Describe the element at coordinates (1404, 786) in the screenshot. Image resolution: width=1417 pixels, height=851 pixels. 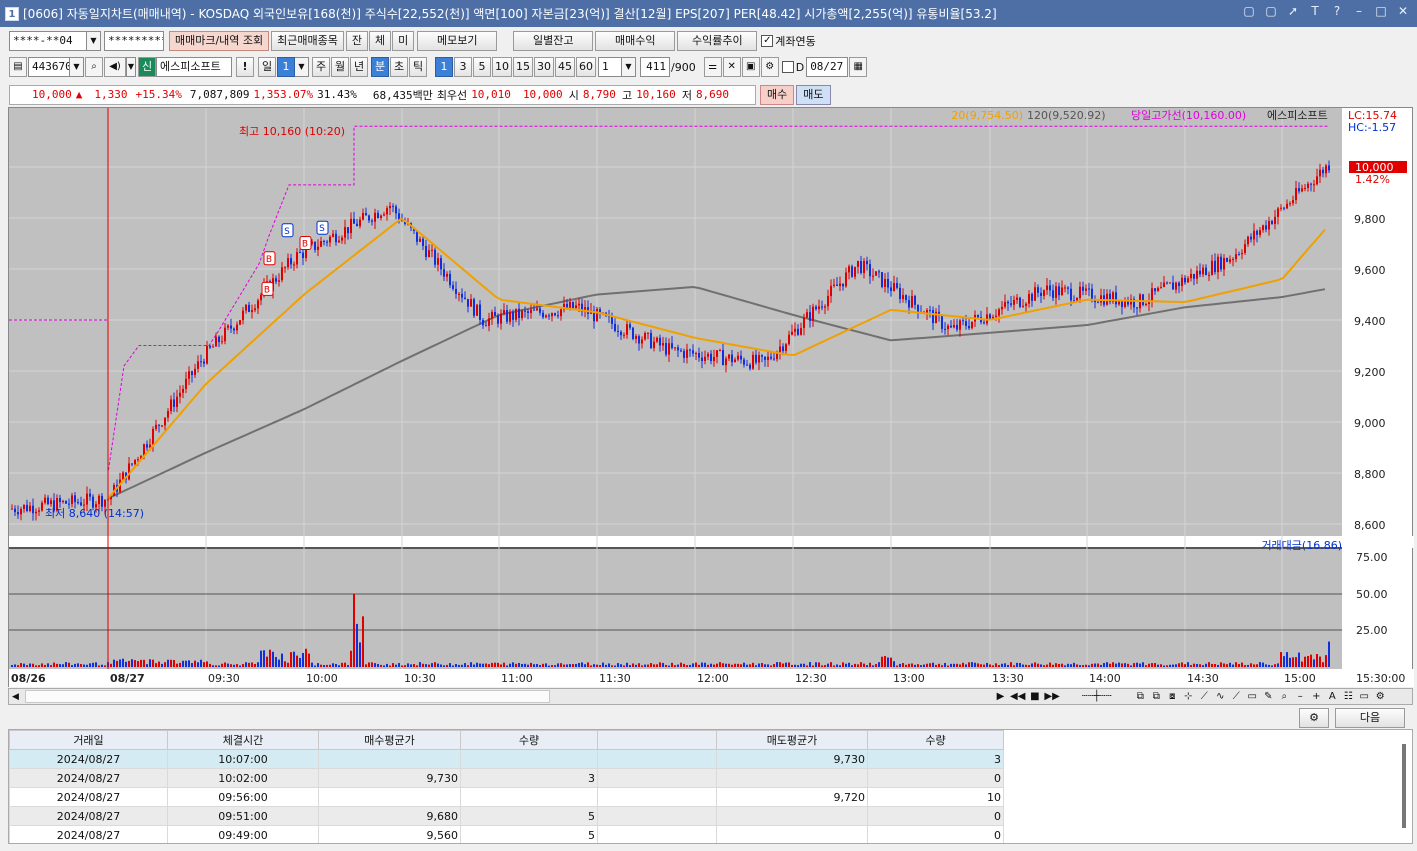
I see `grid-scrollbar` at that location.